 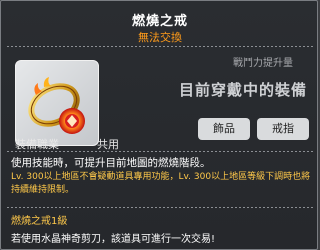 I want to click on item-name: 燃燒之戒, so click(x=159, y=21).